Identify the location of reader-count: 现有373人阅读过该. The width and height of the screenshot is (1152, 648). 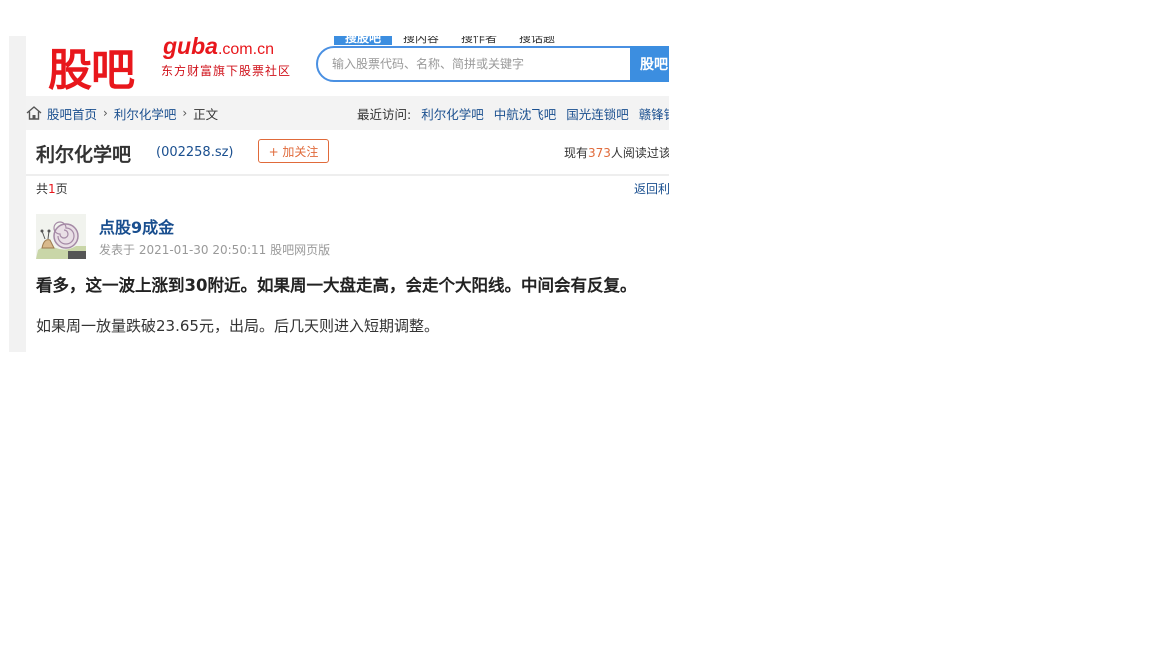
(616, 152).